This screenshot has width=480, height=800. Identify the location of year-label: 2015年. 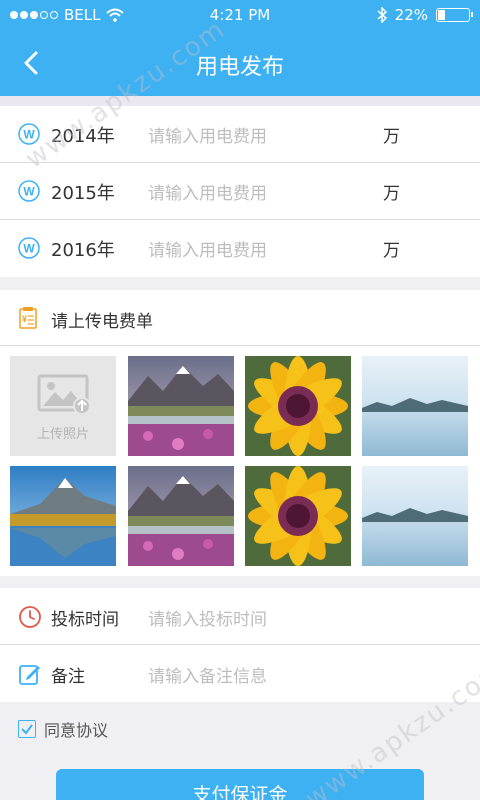
(83, 193).